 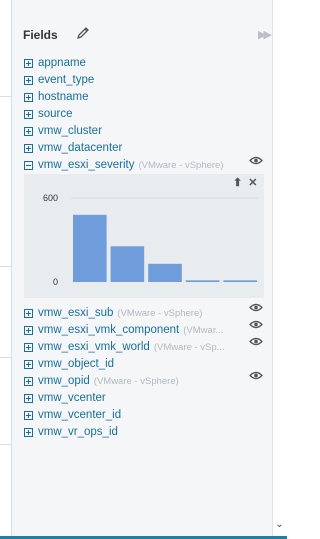 I want to click on scrollbar, so click(x=279, y=269).